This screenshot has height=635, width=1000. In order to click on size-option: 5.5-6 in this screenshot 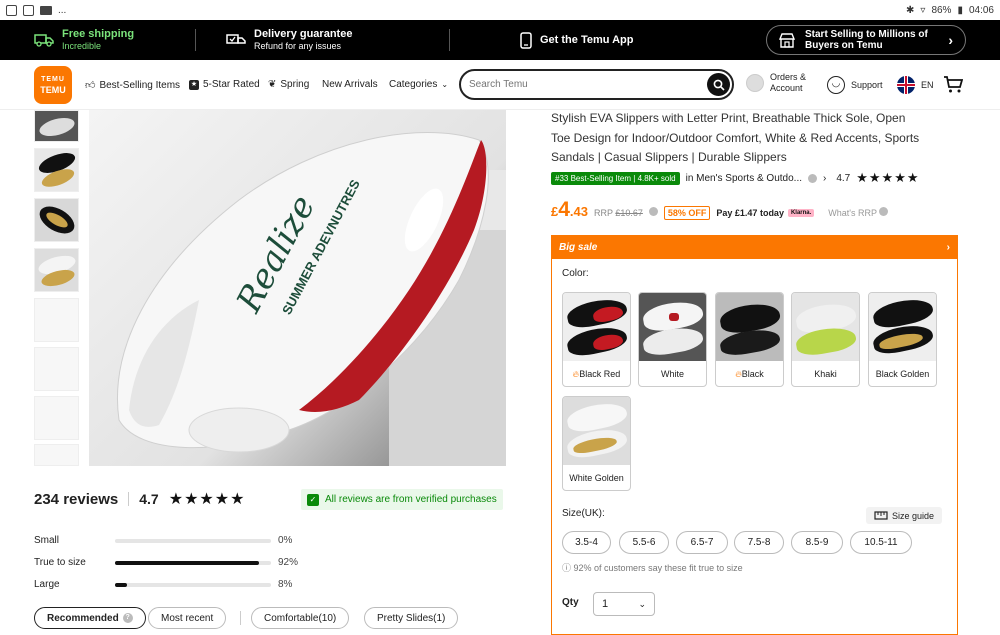, I will do `click(644, 542)`.